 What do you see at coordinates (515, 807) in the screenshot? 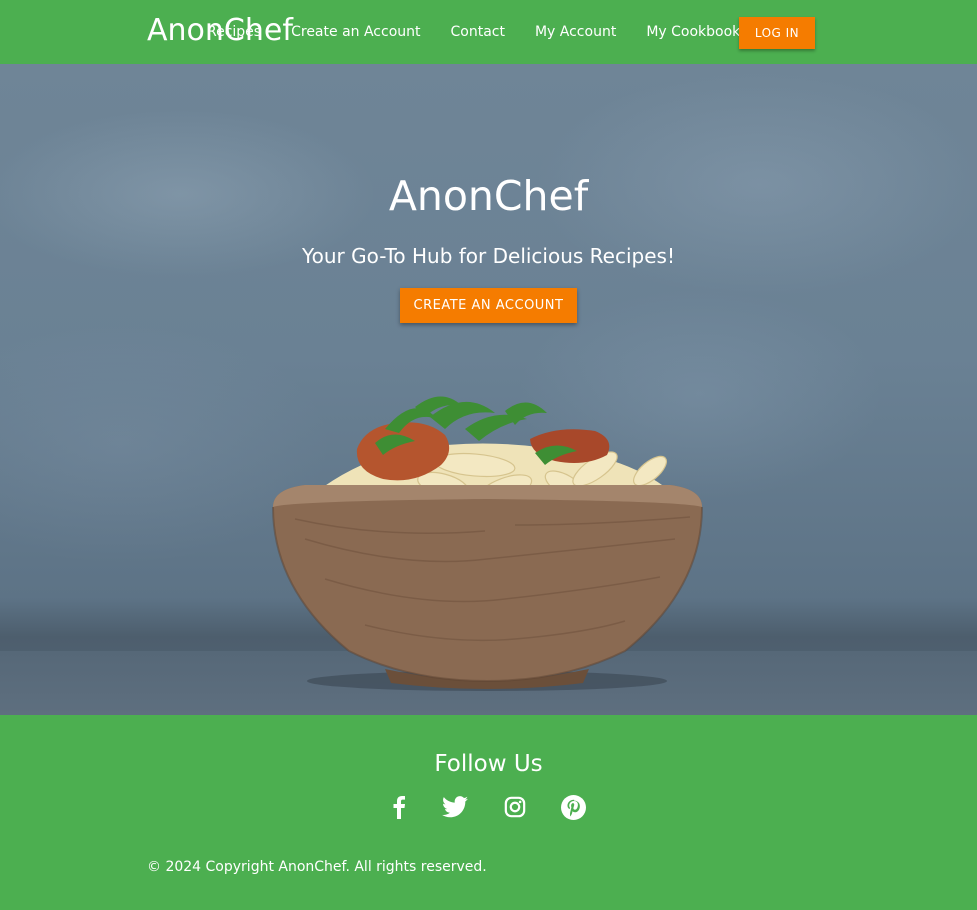
I see `instagram-icon` at bounding box center [515, 807].